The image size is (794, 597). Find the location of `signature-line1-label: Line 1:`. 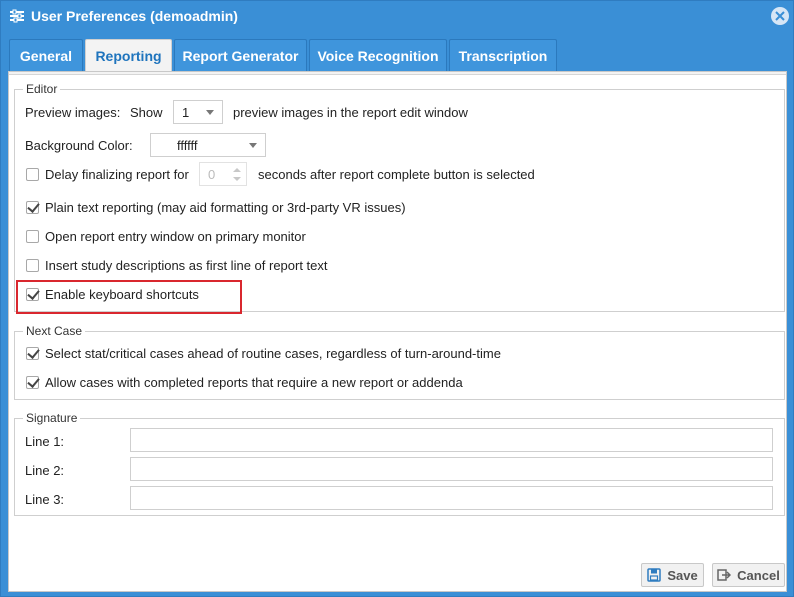

signature-line1-label: Line 1: is located at coordinates (45, 441).